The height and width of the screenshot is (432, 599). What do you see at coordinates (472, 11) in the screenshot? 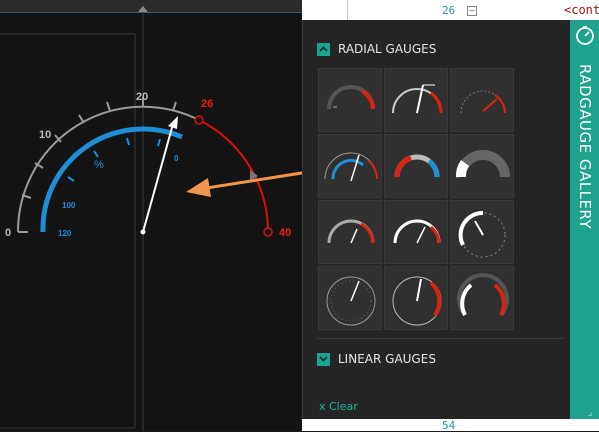
I see `collapse-icon: −` at bounding box center [472, 11].